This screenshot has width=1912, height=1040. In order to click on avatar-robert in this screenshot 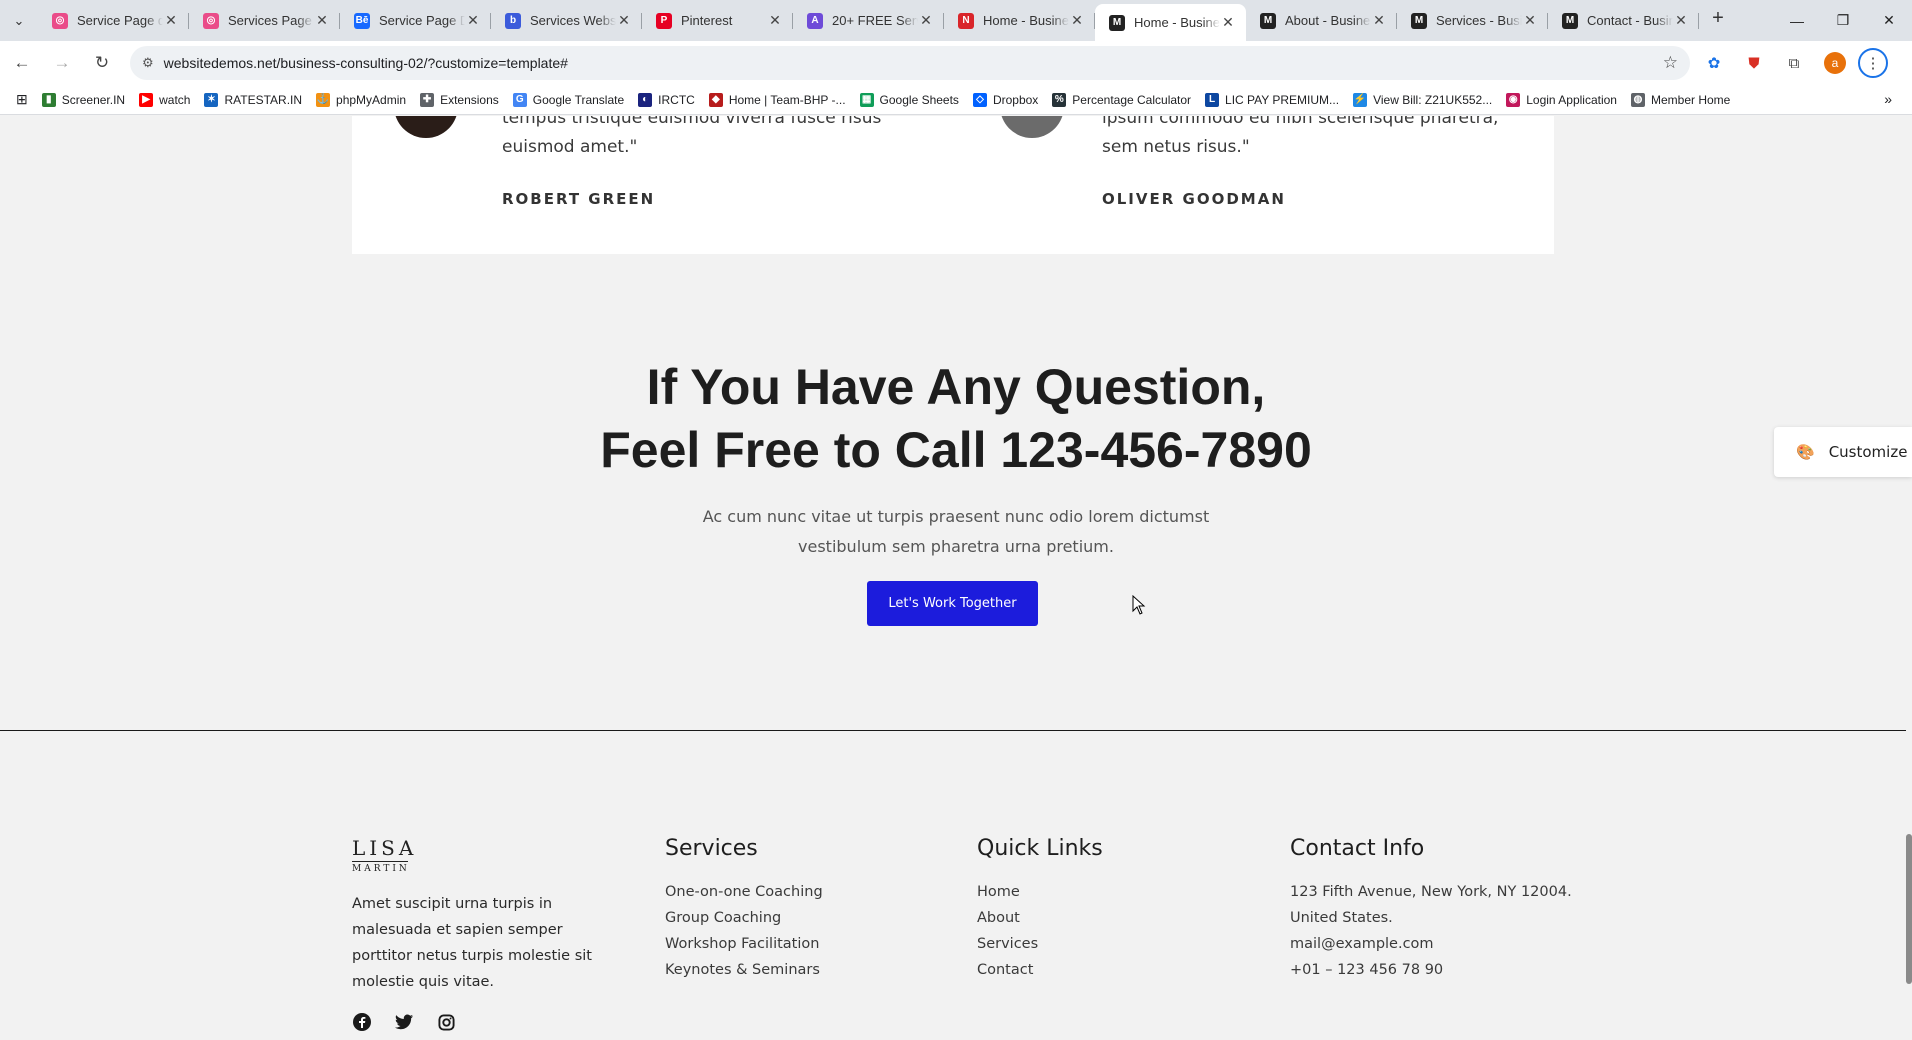, I will do `click(426, 127)`.